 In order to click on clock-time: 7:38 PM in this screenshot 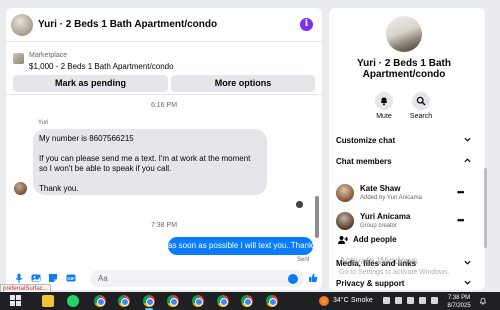, I will do `click(459, 298)`.